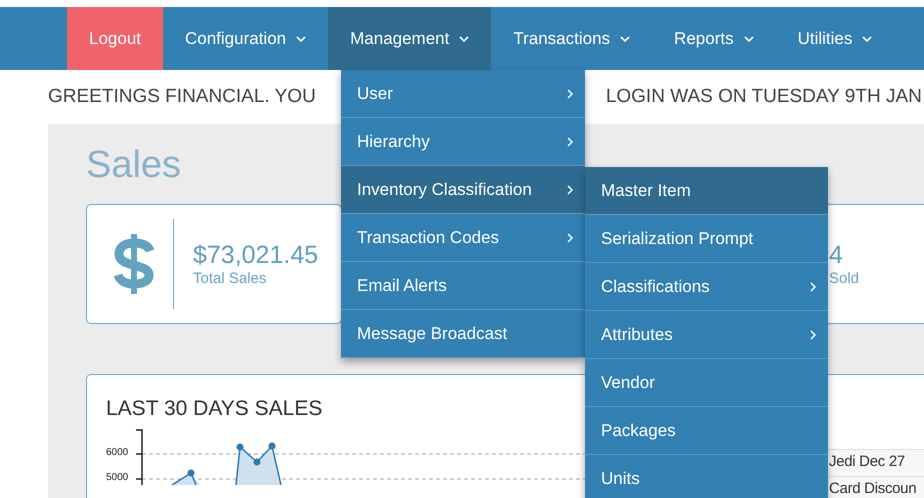  Describe the element at coordinates (115, 38) in the screenshot. I see `nav-link: Logout` at that location.